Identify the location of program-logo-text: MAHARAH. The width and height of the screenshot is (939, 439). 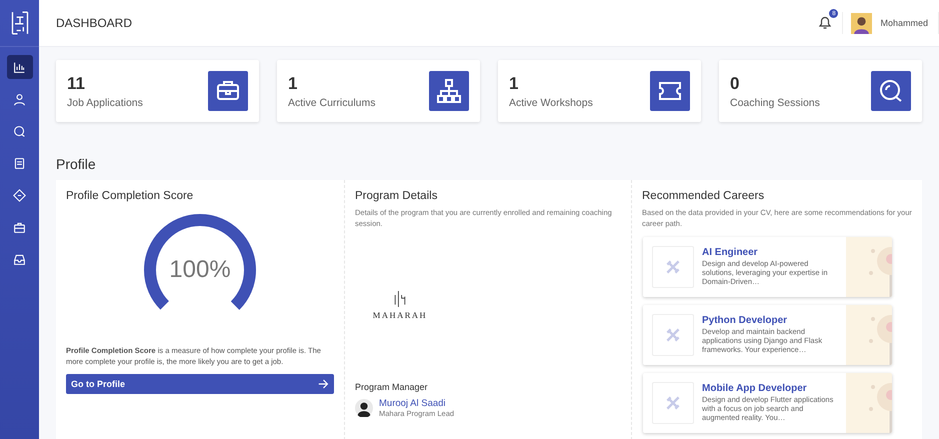
(400, 315).